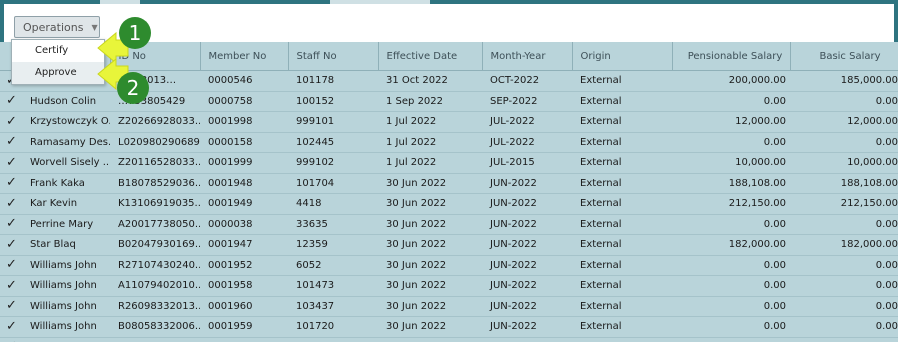  What do you see at coordinates (135, 33) in the screenshot?
I see `callout-badge-1: 1` at bounding box center [135, 33].